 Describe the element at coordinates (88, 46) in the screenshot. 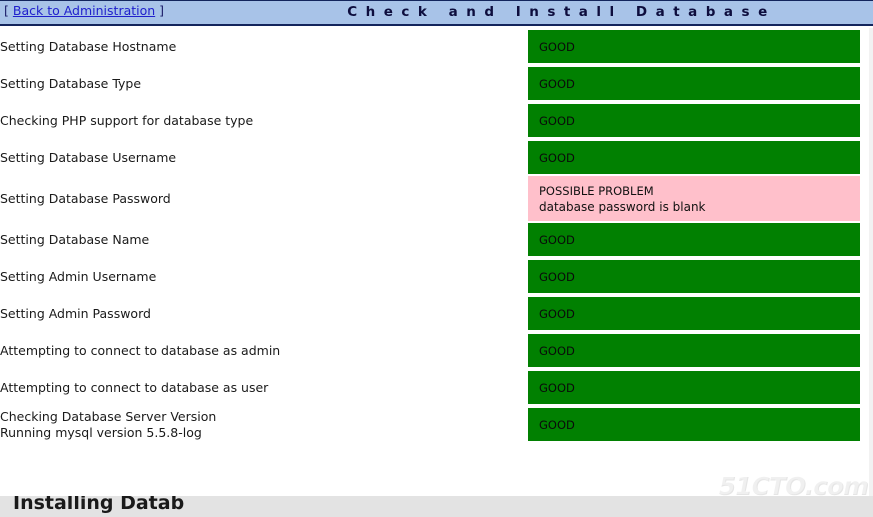

I see `check-step-label: Setting Database Hostname` at that location.